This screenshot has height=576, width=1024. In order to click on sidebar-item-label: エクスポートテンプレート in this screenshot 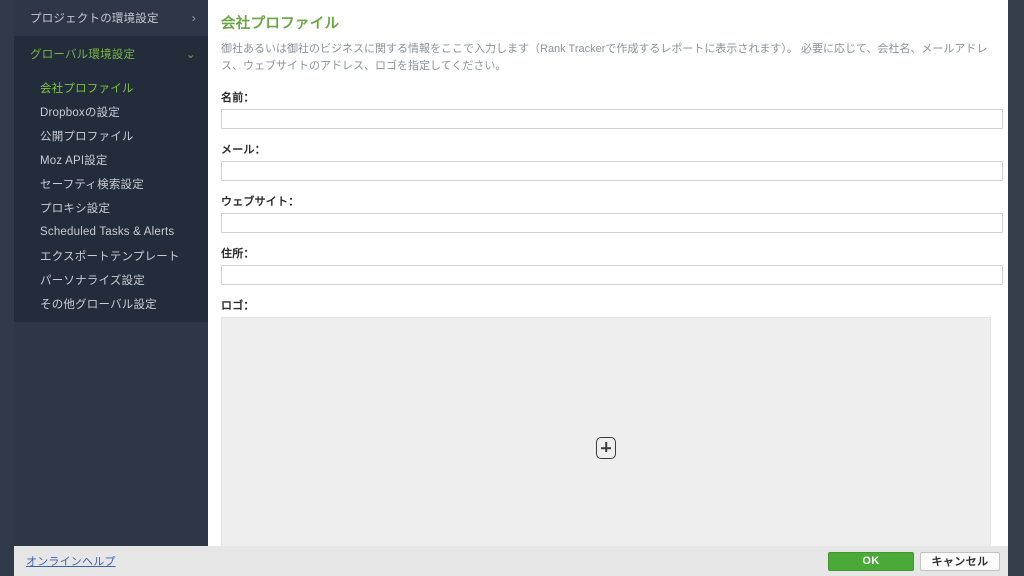, I will do `click(110, 257)`.